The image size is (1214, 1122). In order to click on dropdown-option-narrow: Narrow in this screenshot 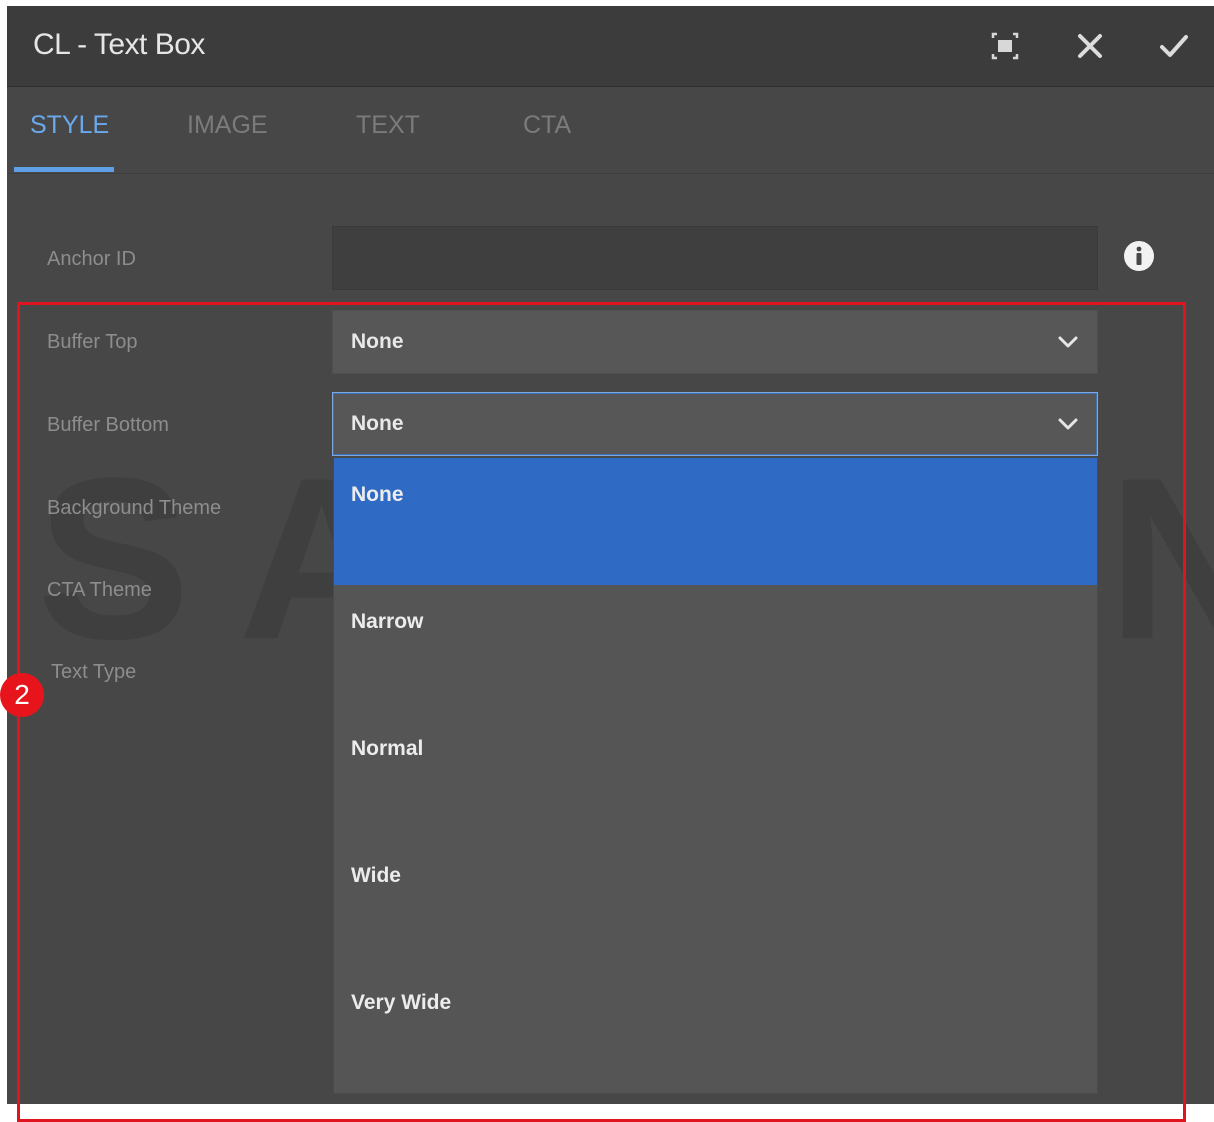, I will do `click(715, 648)`.